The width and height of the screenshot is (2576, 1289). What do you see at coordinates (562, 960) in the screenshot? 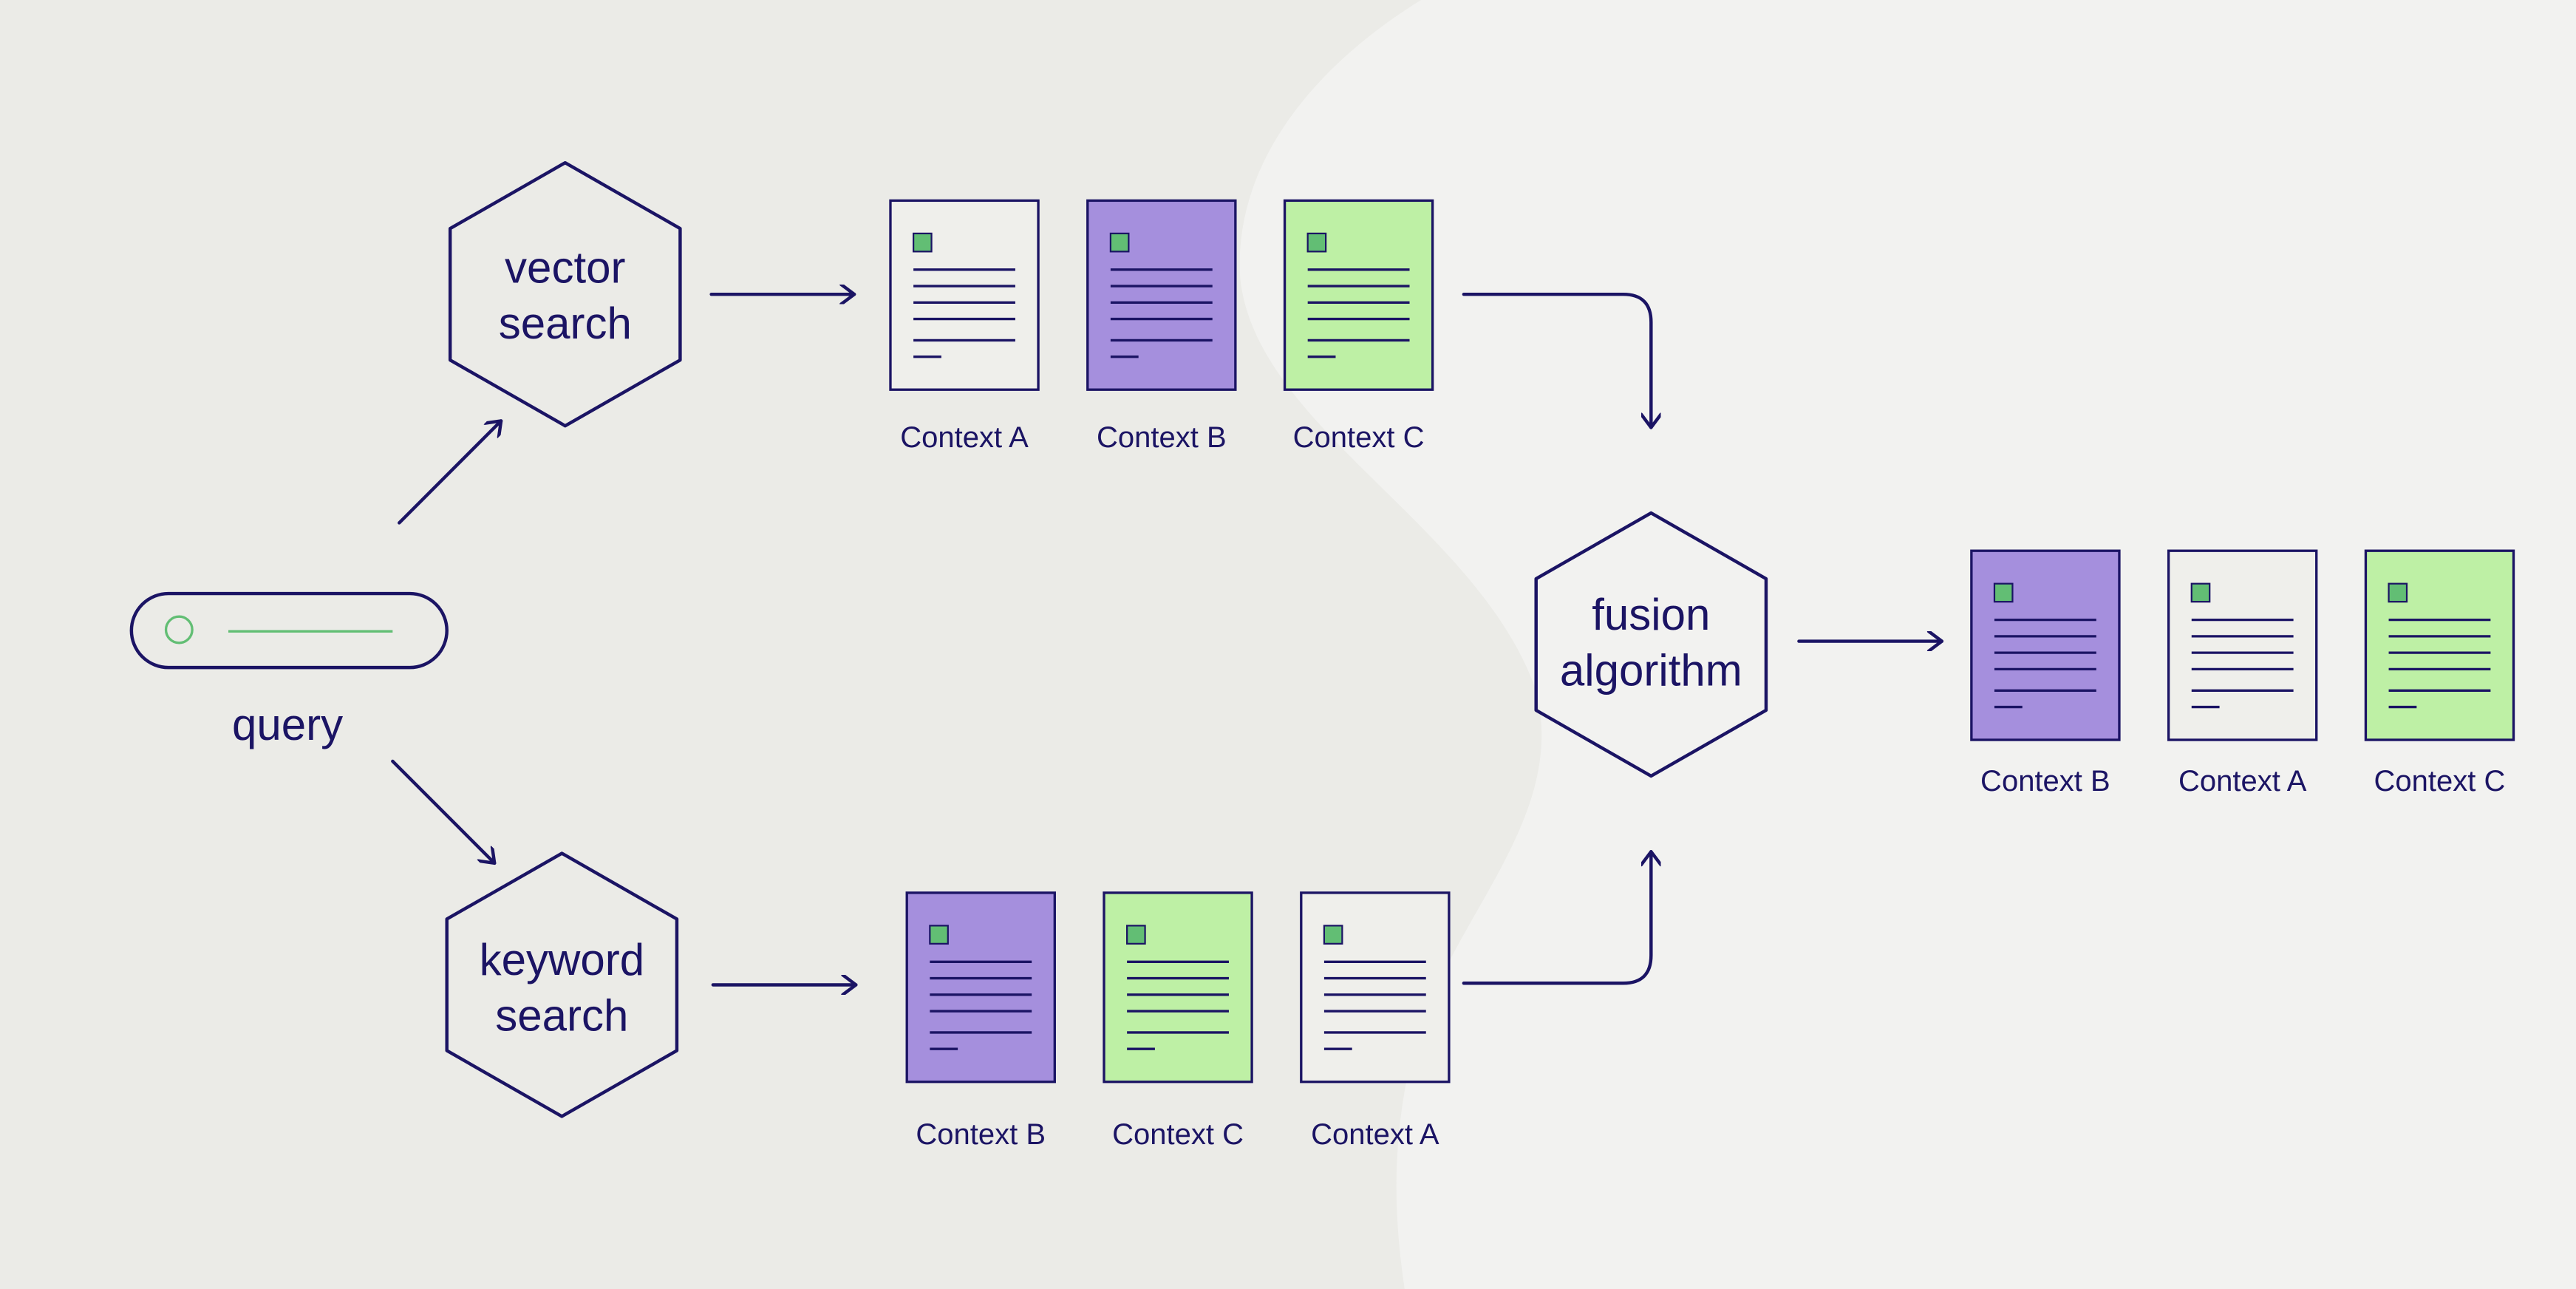
I see `keyword-search-label-1: keyword` at bounding box center [562, 960].